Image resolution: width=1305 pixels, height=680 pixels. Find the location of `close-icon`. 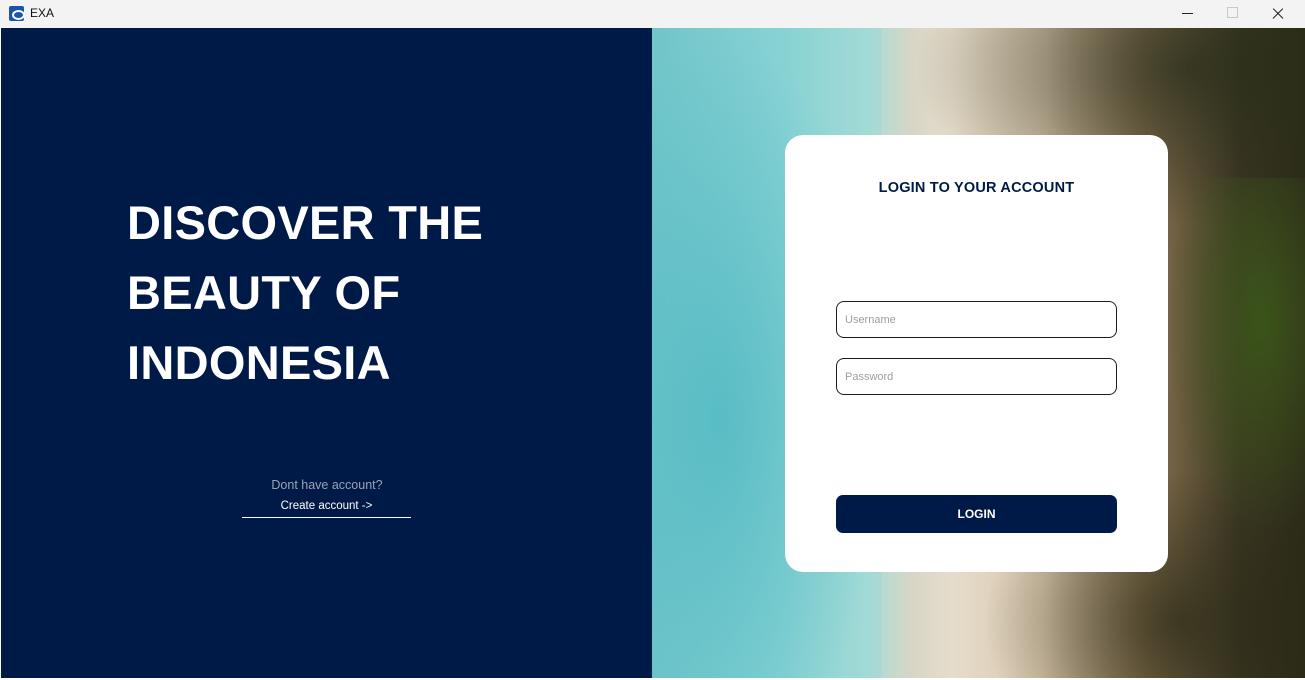

close-icon is located at coordinates (1278, 14).